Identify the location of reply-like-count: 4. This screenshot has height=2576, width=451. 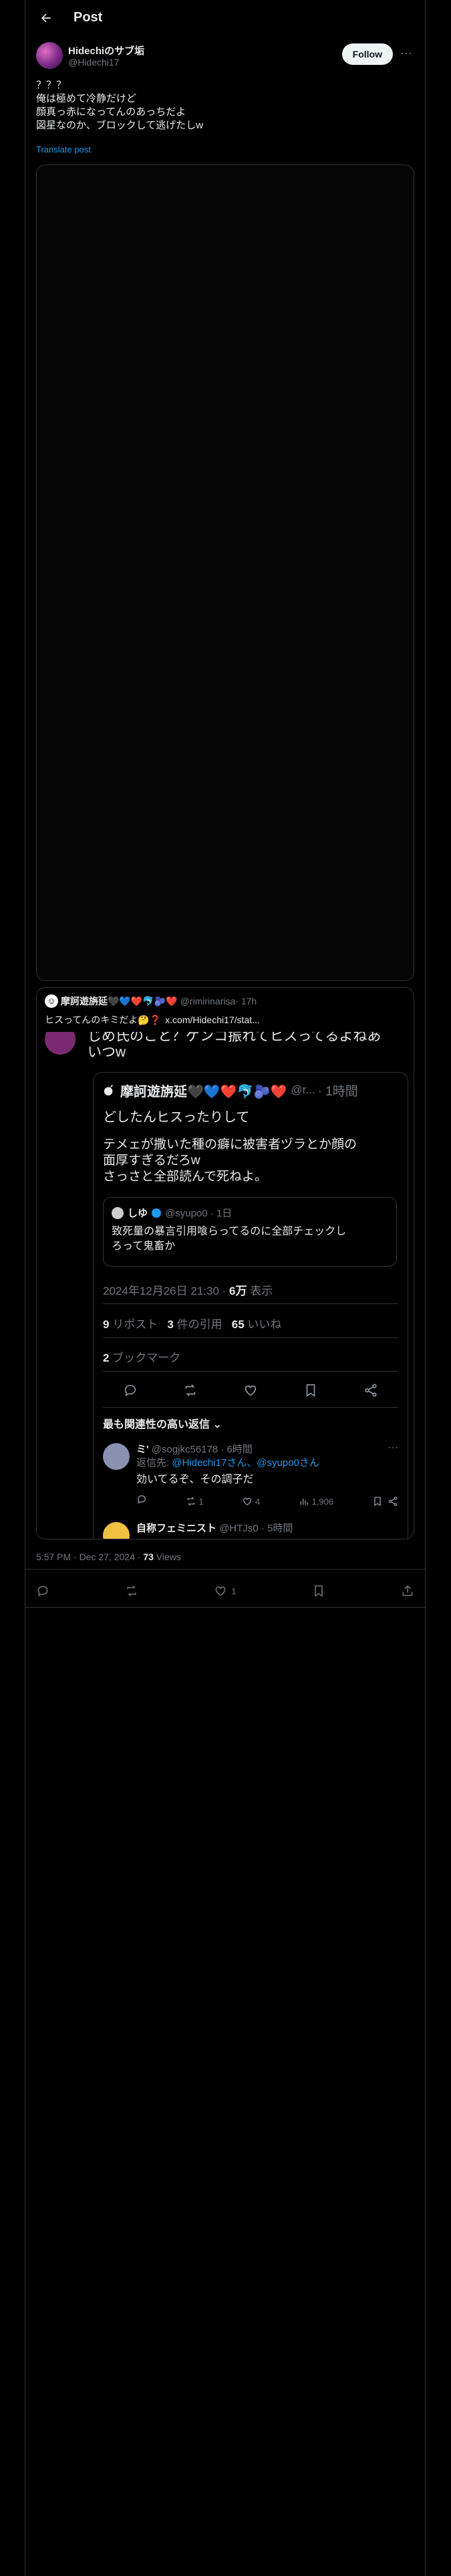
(258, 1502).